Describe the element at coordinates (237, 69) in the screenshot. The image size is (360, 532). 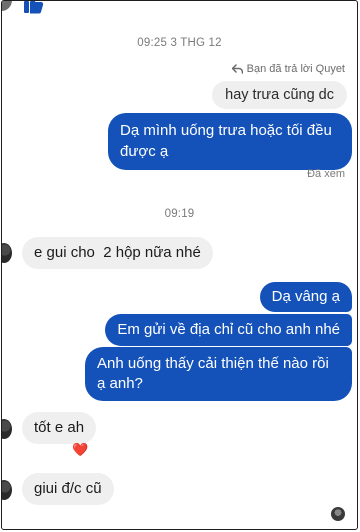
I see `reply-arrow-icon` at that location.